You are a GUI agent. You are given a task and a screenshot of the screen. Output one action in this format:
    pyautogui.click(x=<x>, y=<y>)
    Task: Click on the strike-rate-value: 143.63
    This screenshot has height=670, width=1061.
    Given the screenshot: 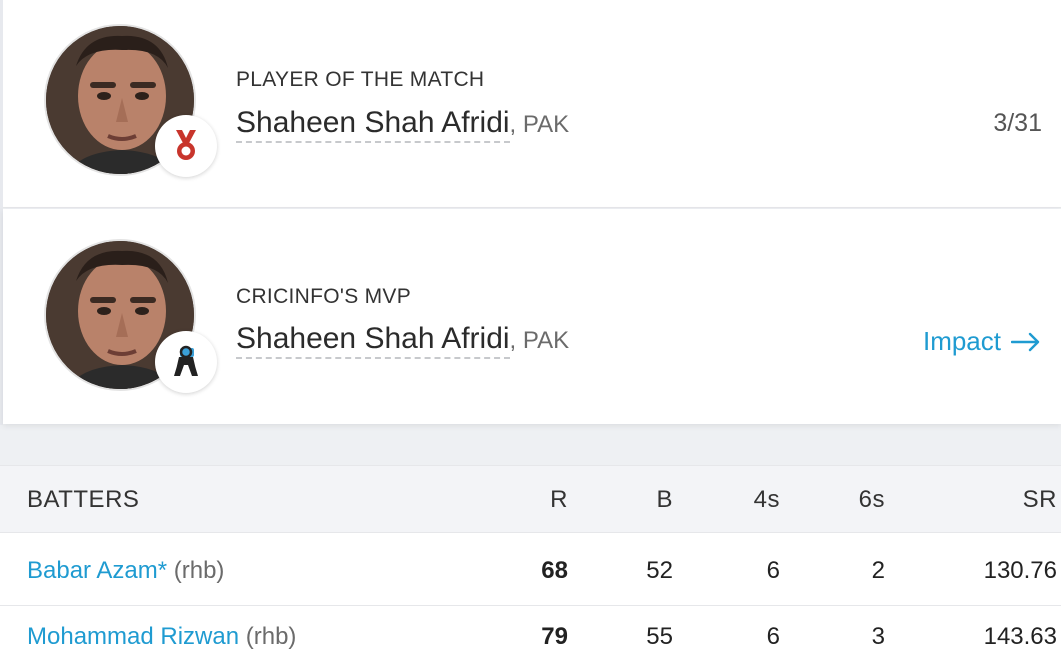 What is the action you would take?
    pyautogui.click(x=1020, y=636)
    